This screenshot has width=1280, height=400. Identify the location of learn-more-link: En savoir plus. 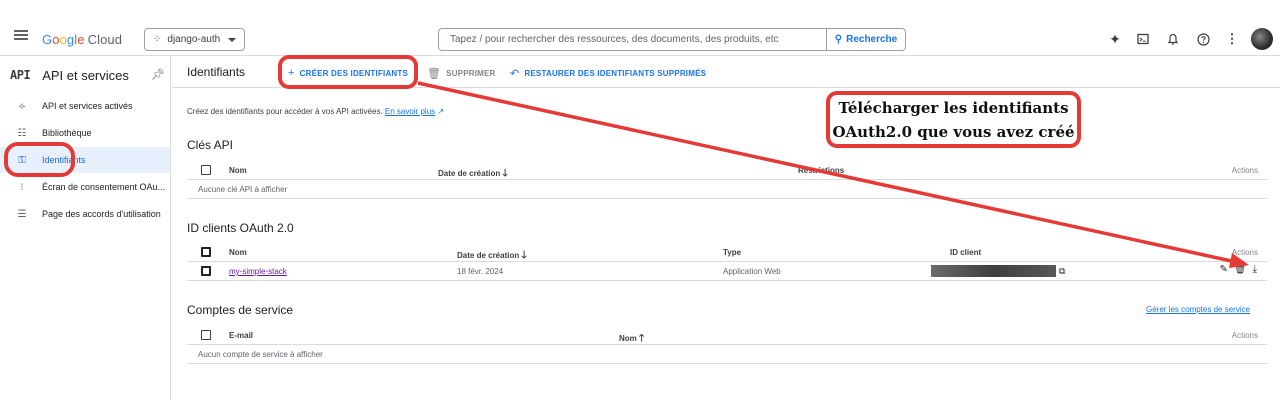
(410, 111).